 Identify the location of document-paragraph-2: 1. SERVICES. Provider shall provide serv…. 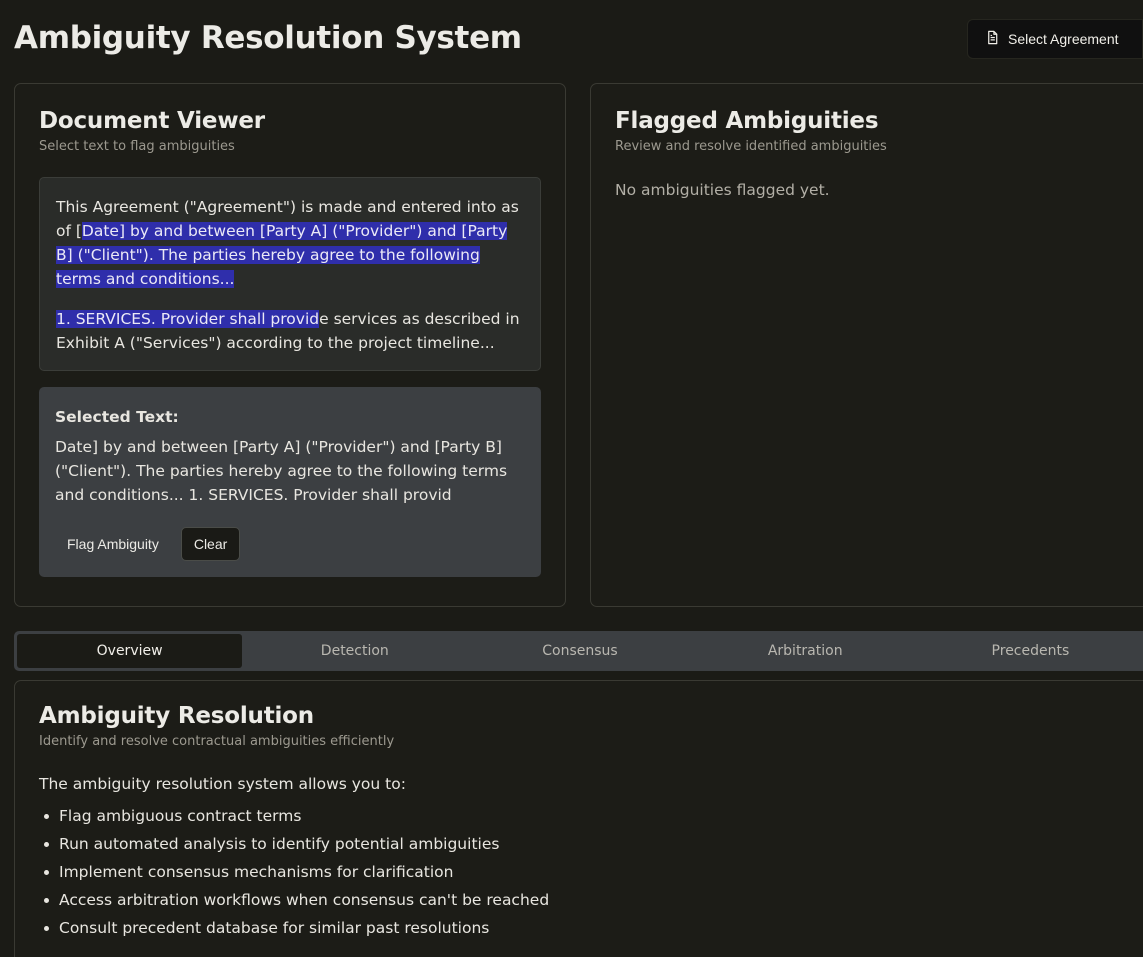
(290, 331).